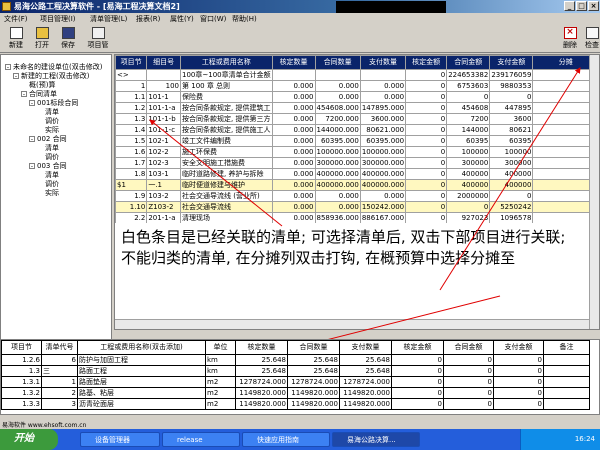 The image size is (600, 450). I want to click on lower-column-header: 备注, so click(566, 347).